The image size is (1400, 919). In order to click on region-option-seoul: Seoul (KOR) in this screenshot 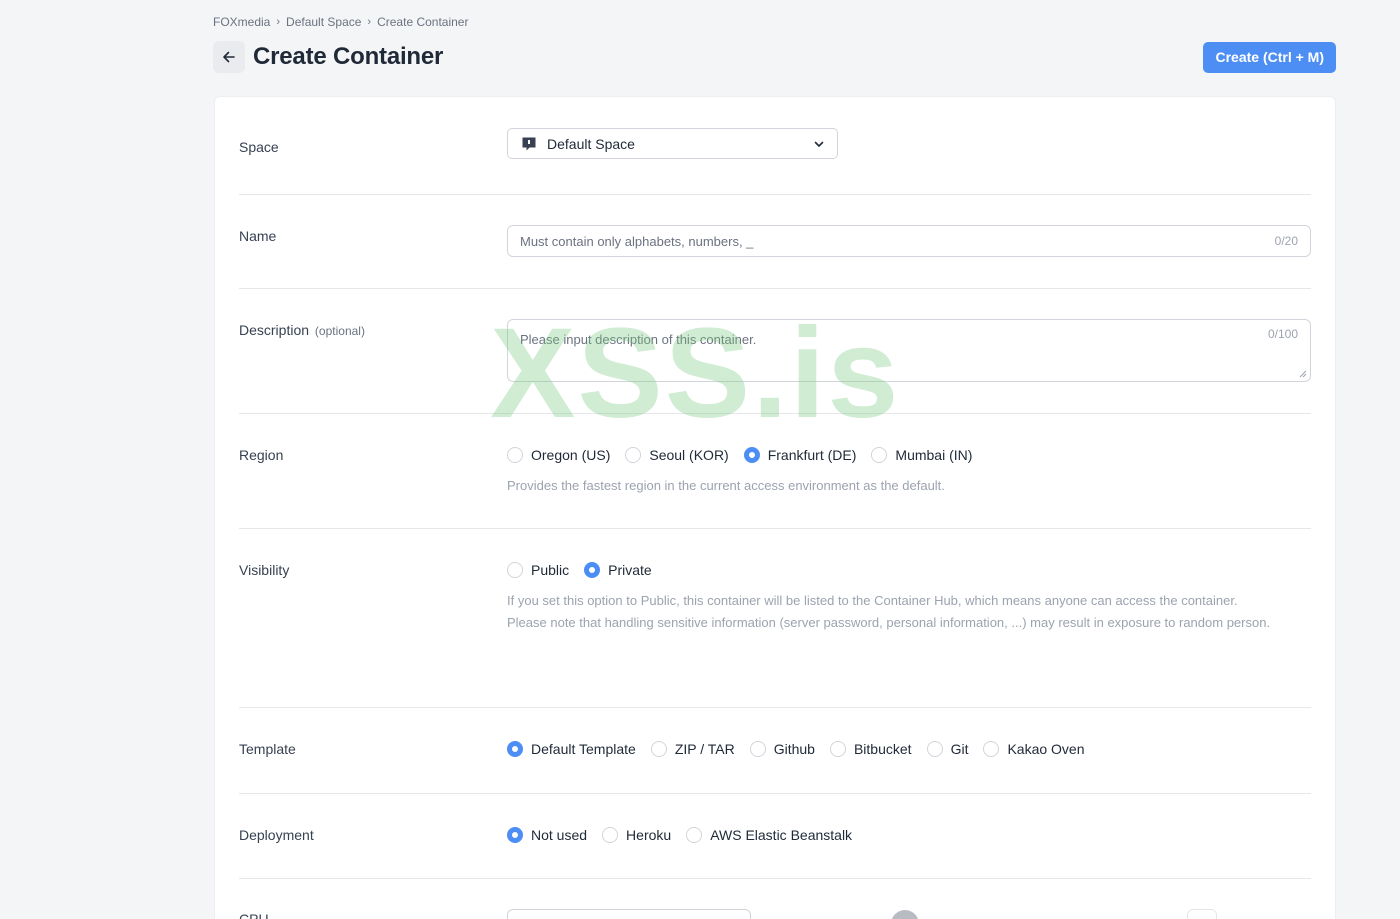, I will do `click(677, 455)`.